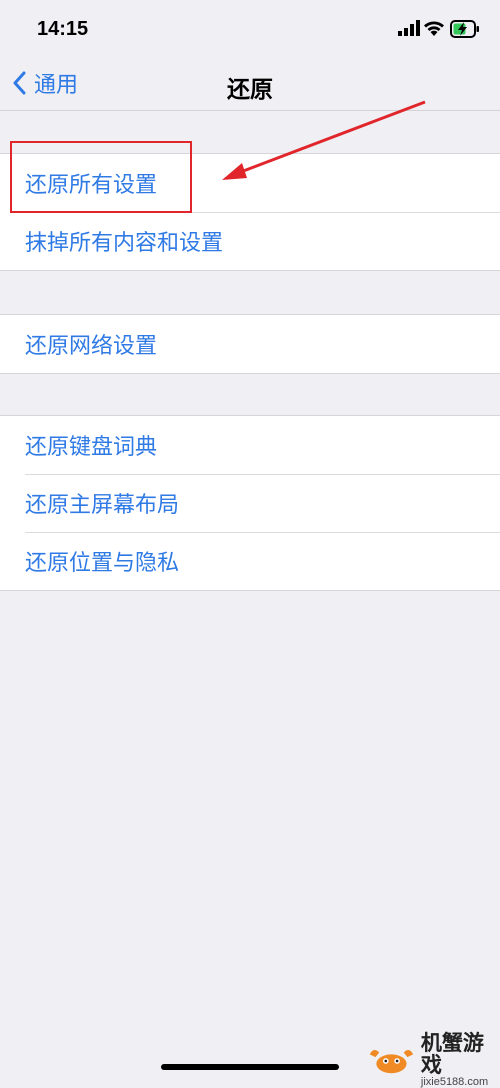  I want to click on watermark-title: 机蟹游戏, so click(452, 1054).